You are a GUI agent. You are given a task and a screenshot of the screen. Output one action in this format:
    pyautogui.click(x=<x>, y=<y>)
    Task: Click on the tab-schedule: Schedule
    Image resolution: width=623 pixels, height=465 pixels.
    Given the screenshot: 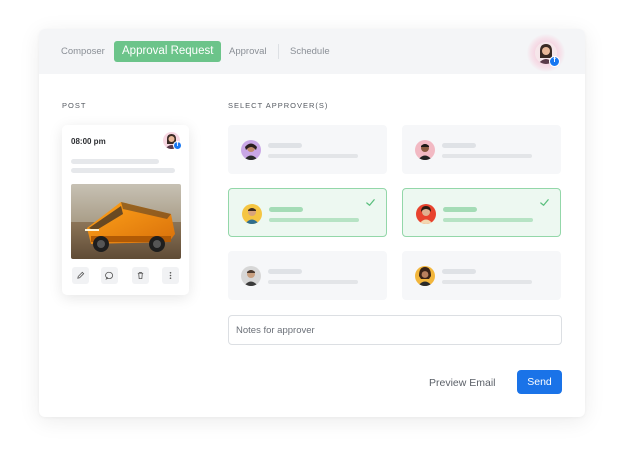 What is the action you would take?
    pyautogui.click(x=310, y=51)
    